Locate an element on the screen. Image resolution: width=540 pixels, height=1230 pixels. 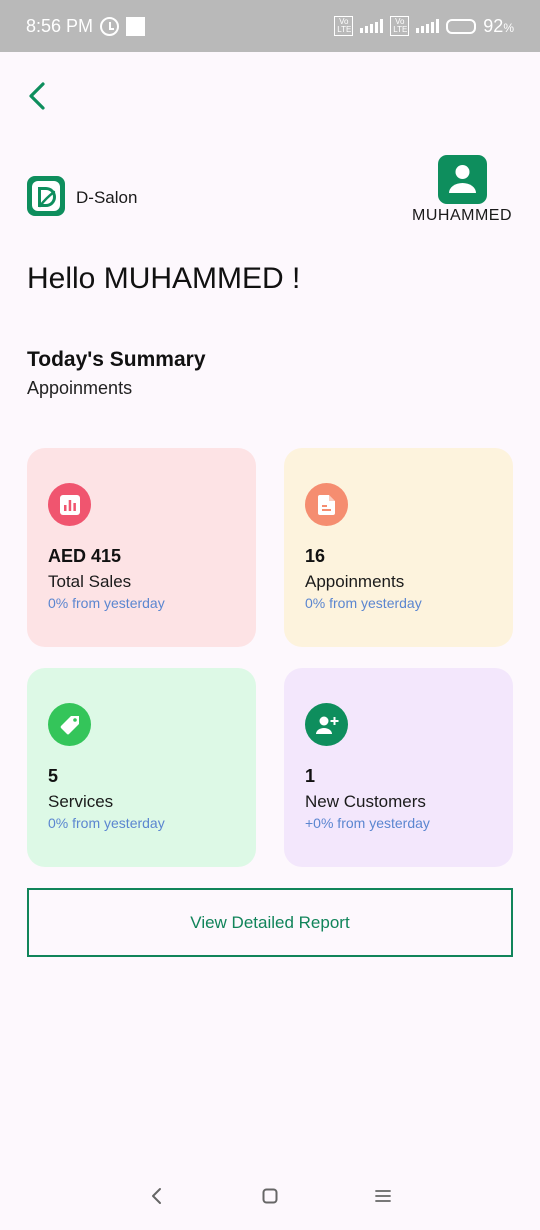
new-customers-icon-circle is located at coordinates (326, 724).